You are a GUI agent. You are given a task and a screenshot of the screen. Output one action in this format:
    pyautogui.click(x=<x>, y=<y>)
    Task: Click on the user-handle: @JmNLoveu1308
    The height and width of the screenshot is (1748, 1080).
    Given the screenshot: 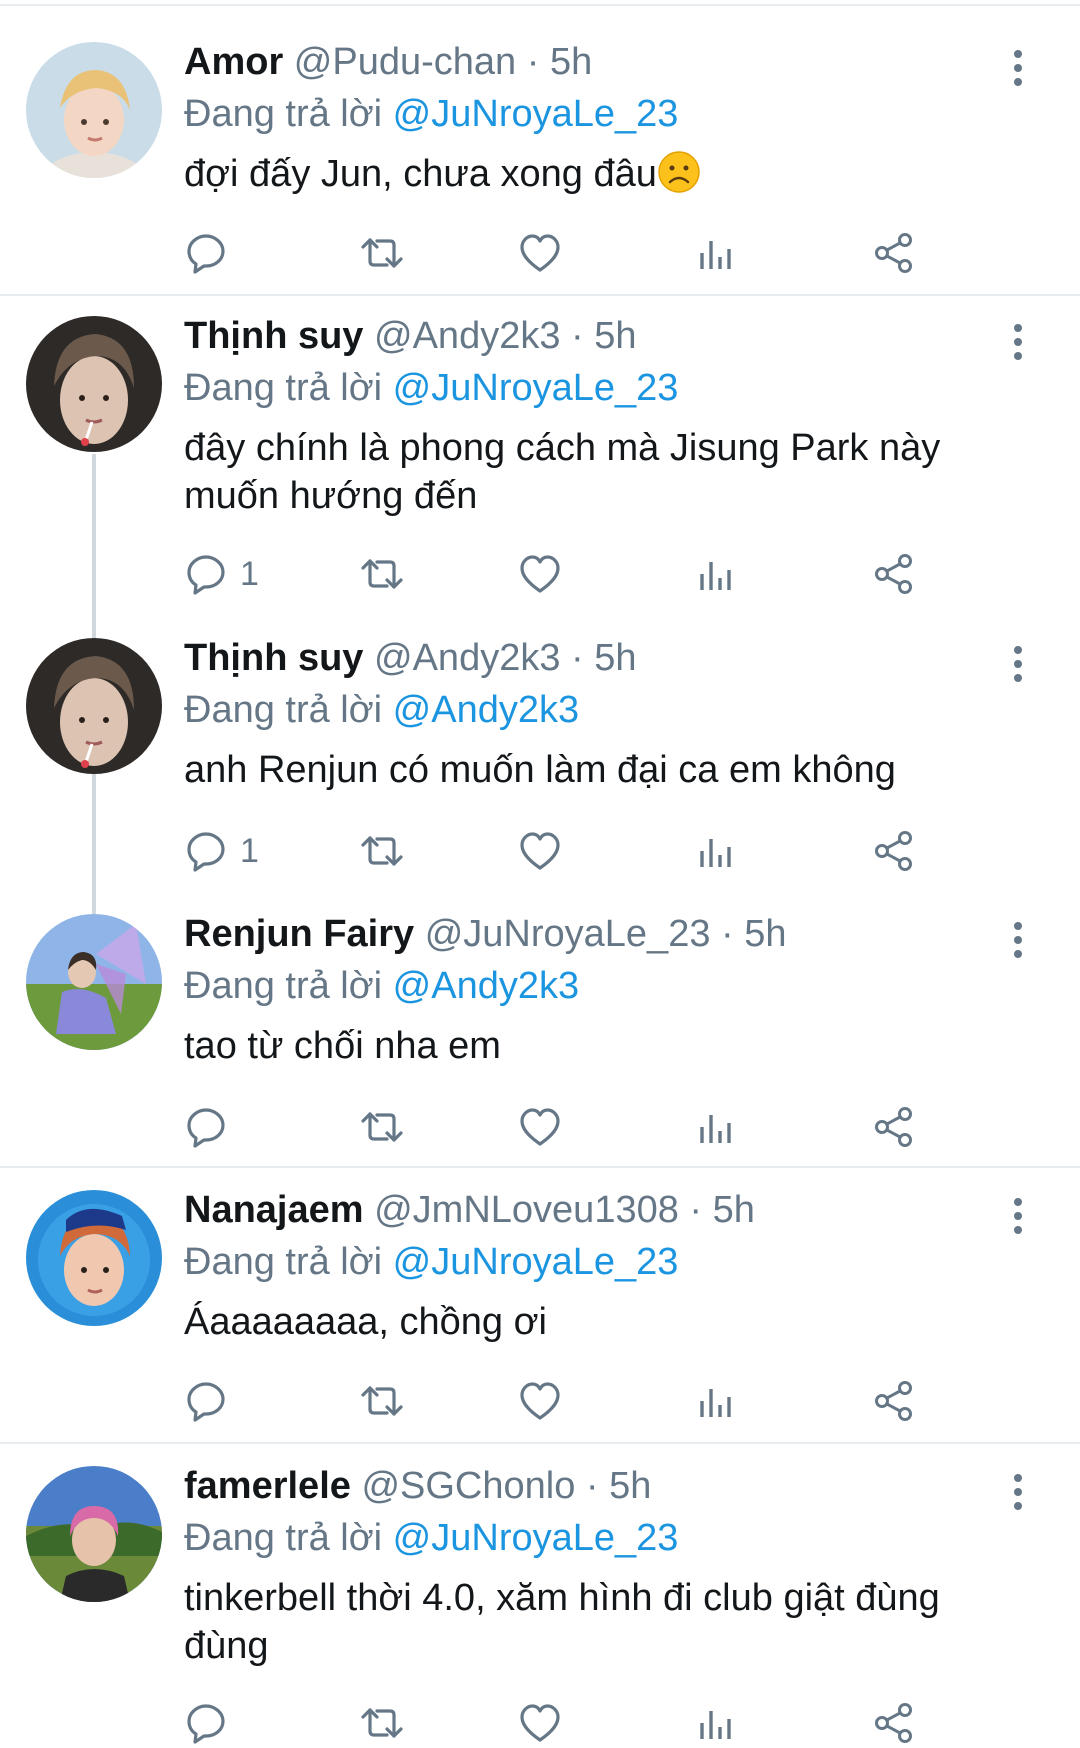 What is the action you would take?
    pyautogui.click(x=526, y=1210)
    